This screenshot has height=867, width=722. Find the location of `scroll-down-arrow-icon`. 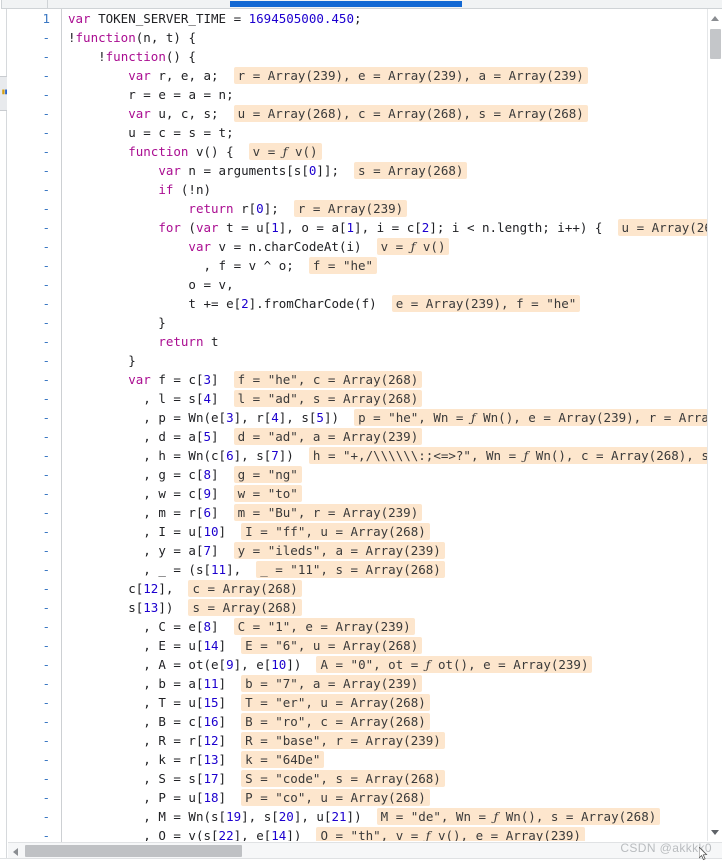

scroll-down-arrow-icon is located at coordinates (715, 832).